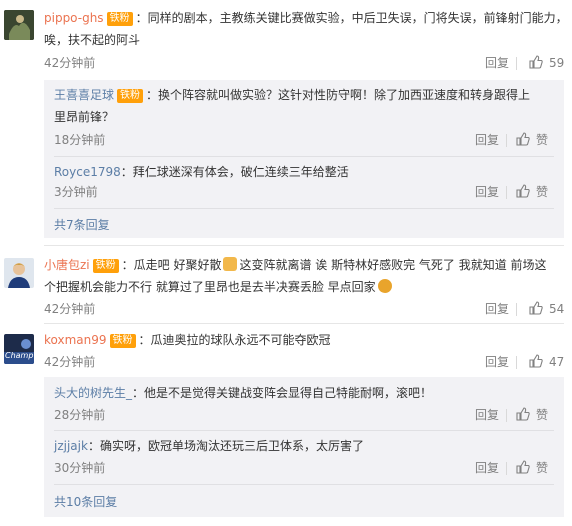 This screenshot has width=572, height=526. What do you see at coordinates (80, 415) in the screenshot?
I see `reply-timestamp: 28分钟前` at bounding box center [80, 415].